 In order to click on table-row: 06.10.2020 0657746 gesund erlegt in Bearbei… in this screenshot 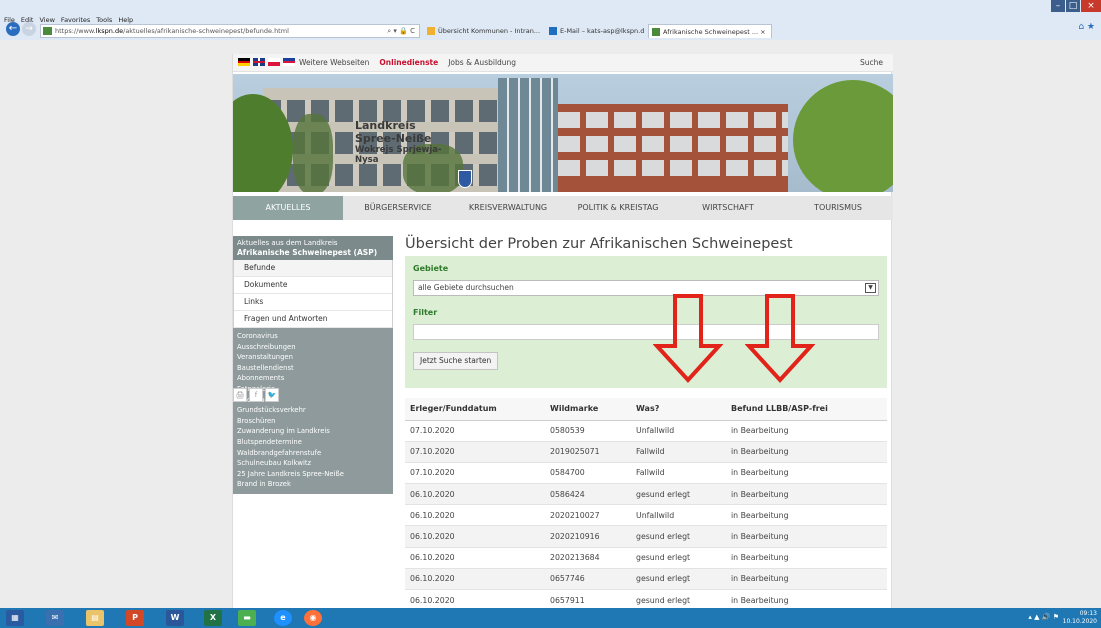, I will do `click(646, 579)`.